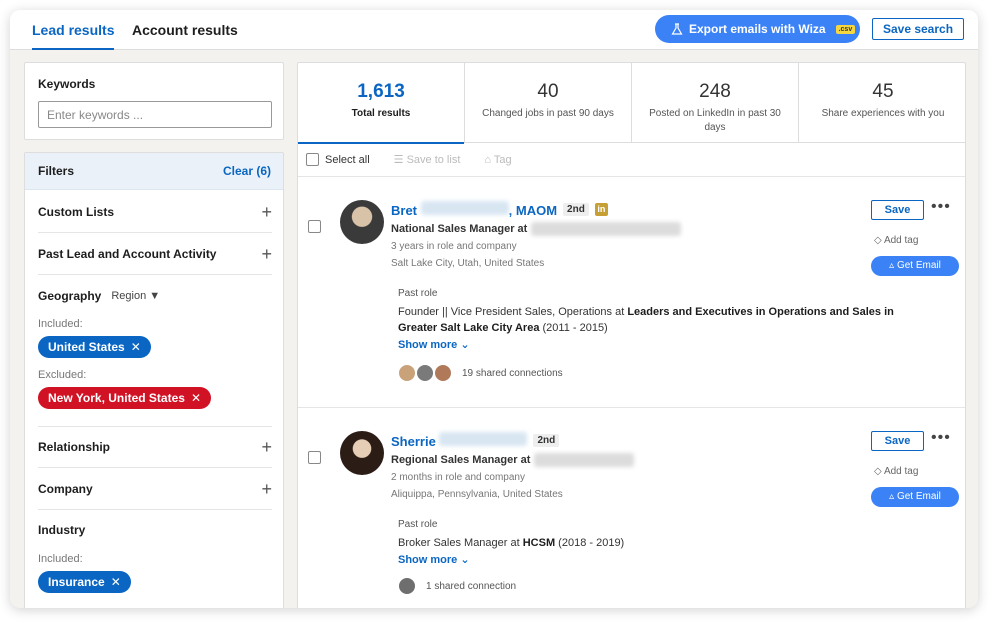  I want to click on clear-filters-link: Clear (6), so click(247, 171).